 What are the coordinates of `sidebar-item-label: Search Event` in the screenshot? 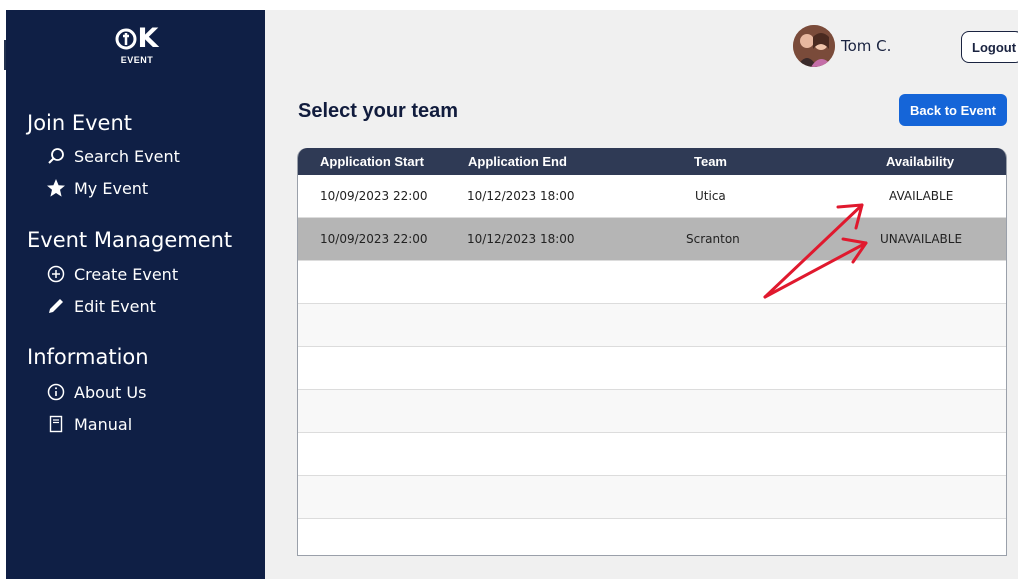 It's located at (127, 156).